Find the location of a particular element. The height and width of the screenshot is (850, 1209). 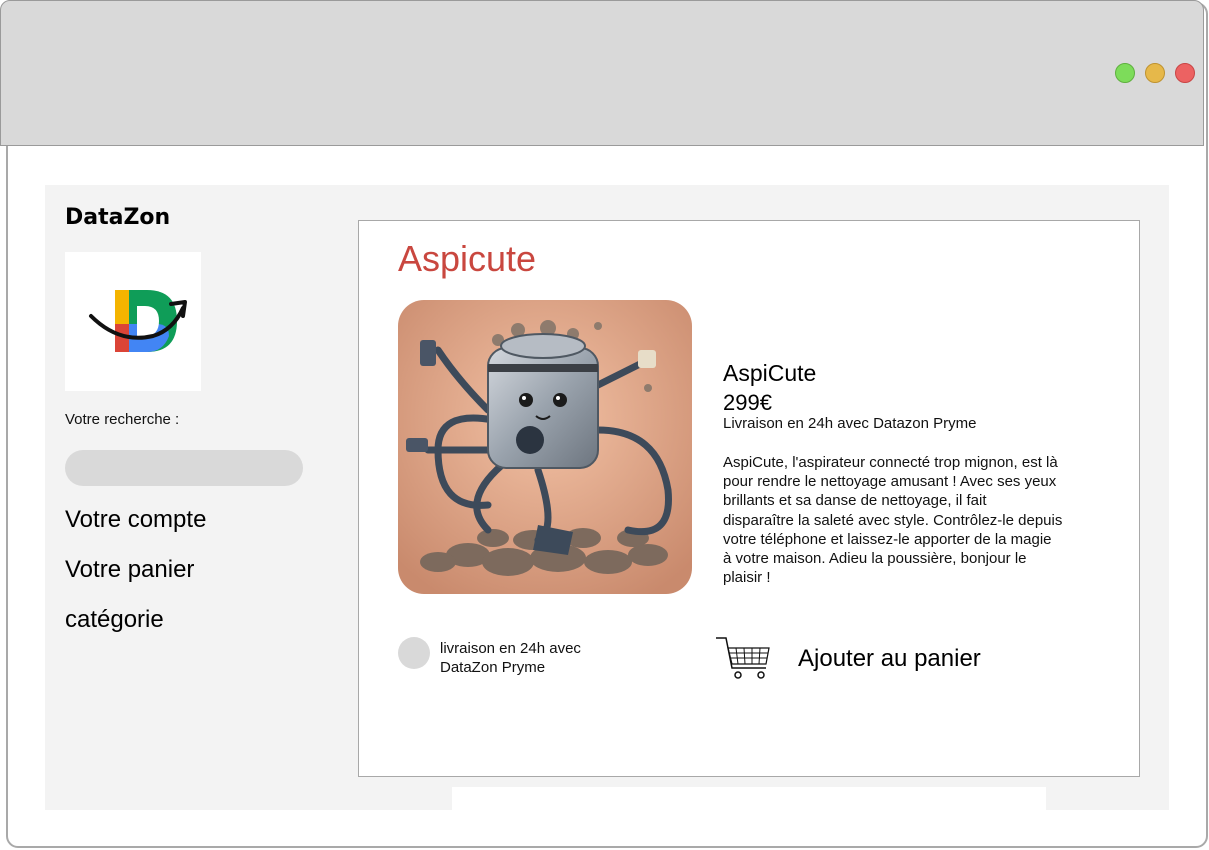

product-heading: Aspicute is located at coordinates (467, 258).